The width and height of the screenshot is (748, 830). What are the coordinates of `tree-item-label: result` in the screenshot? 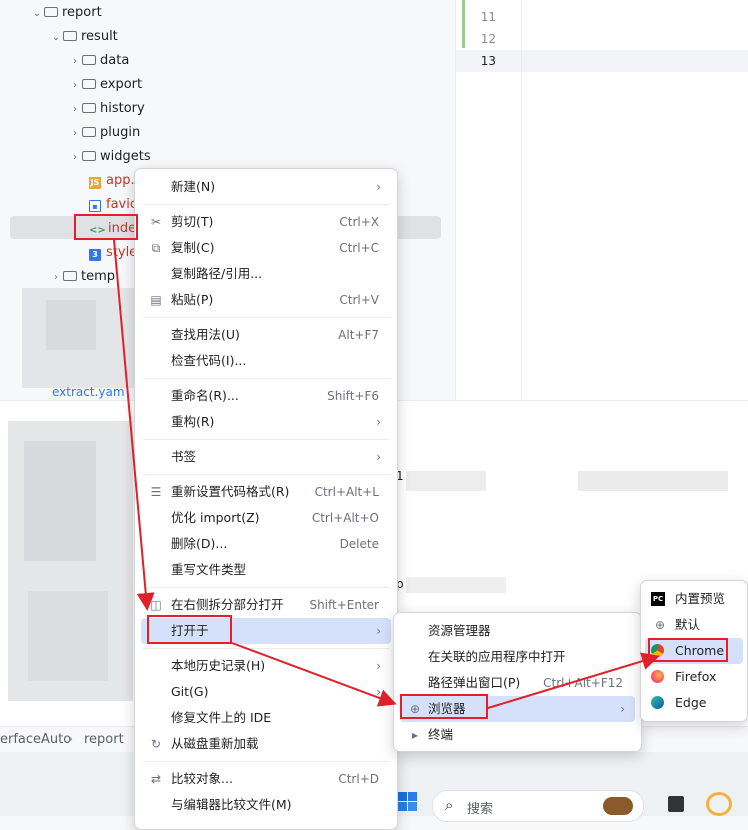 It's located at (99, 36).